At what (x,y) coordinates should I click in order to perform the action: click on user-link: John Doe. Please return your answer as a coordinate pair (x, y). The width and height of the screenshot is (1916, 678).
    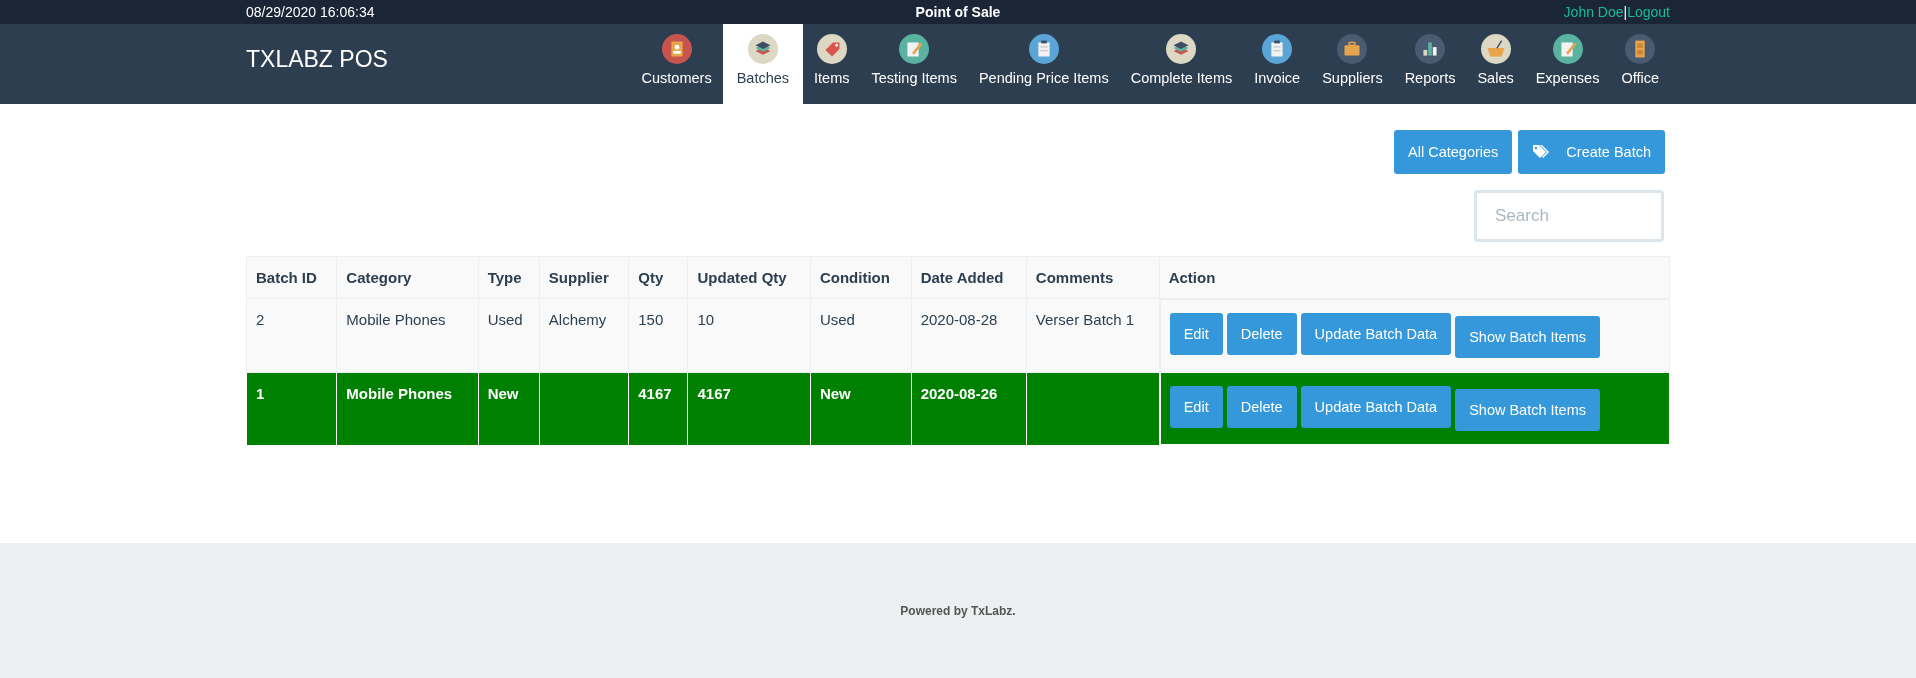
    Looking at the image, I should click on (1593, 12).